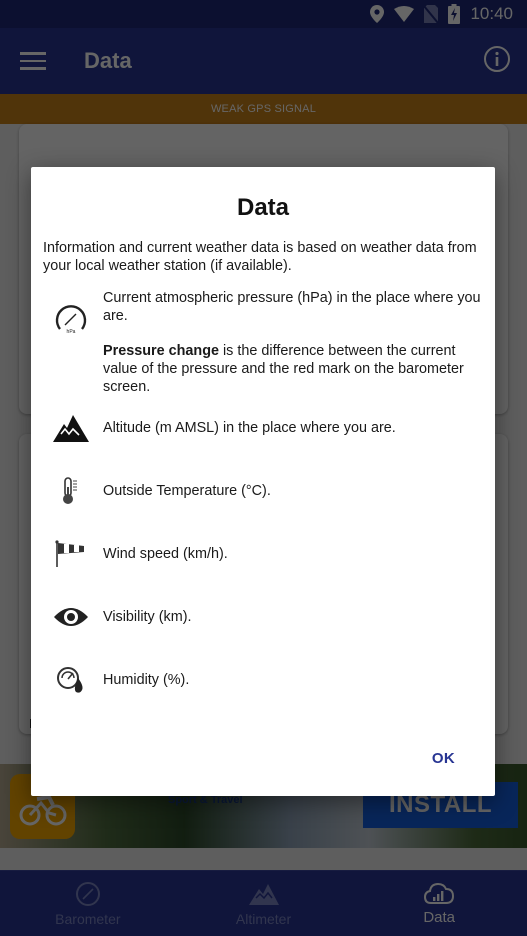  I want to click on dialog-title: Data, so click(263, 207).